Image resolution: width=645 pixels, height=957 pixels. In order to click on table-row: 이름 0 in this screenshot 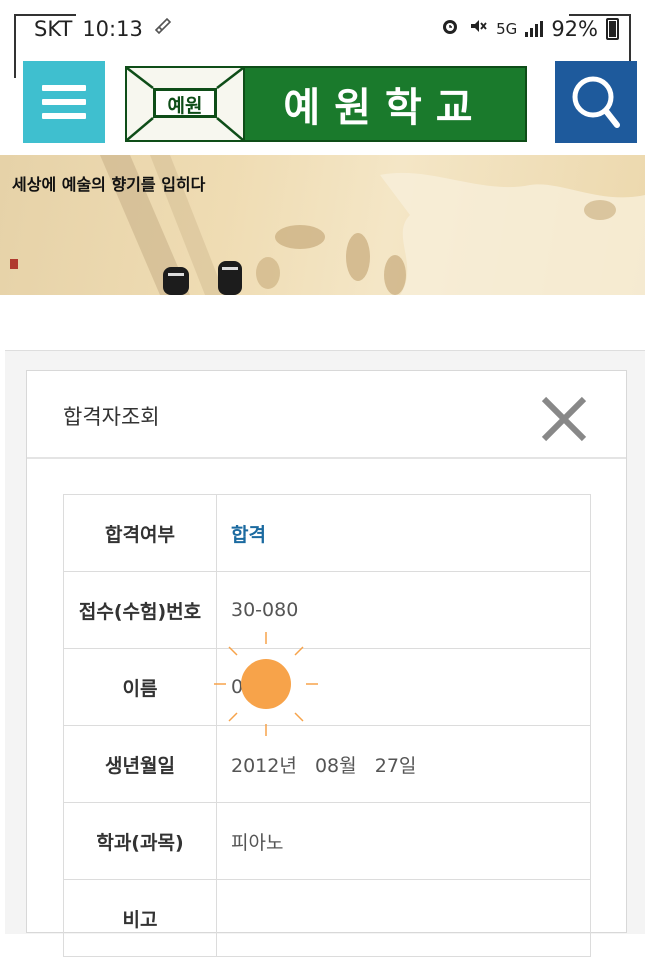, I will do `click(327, 687)`.